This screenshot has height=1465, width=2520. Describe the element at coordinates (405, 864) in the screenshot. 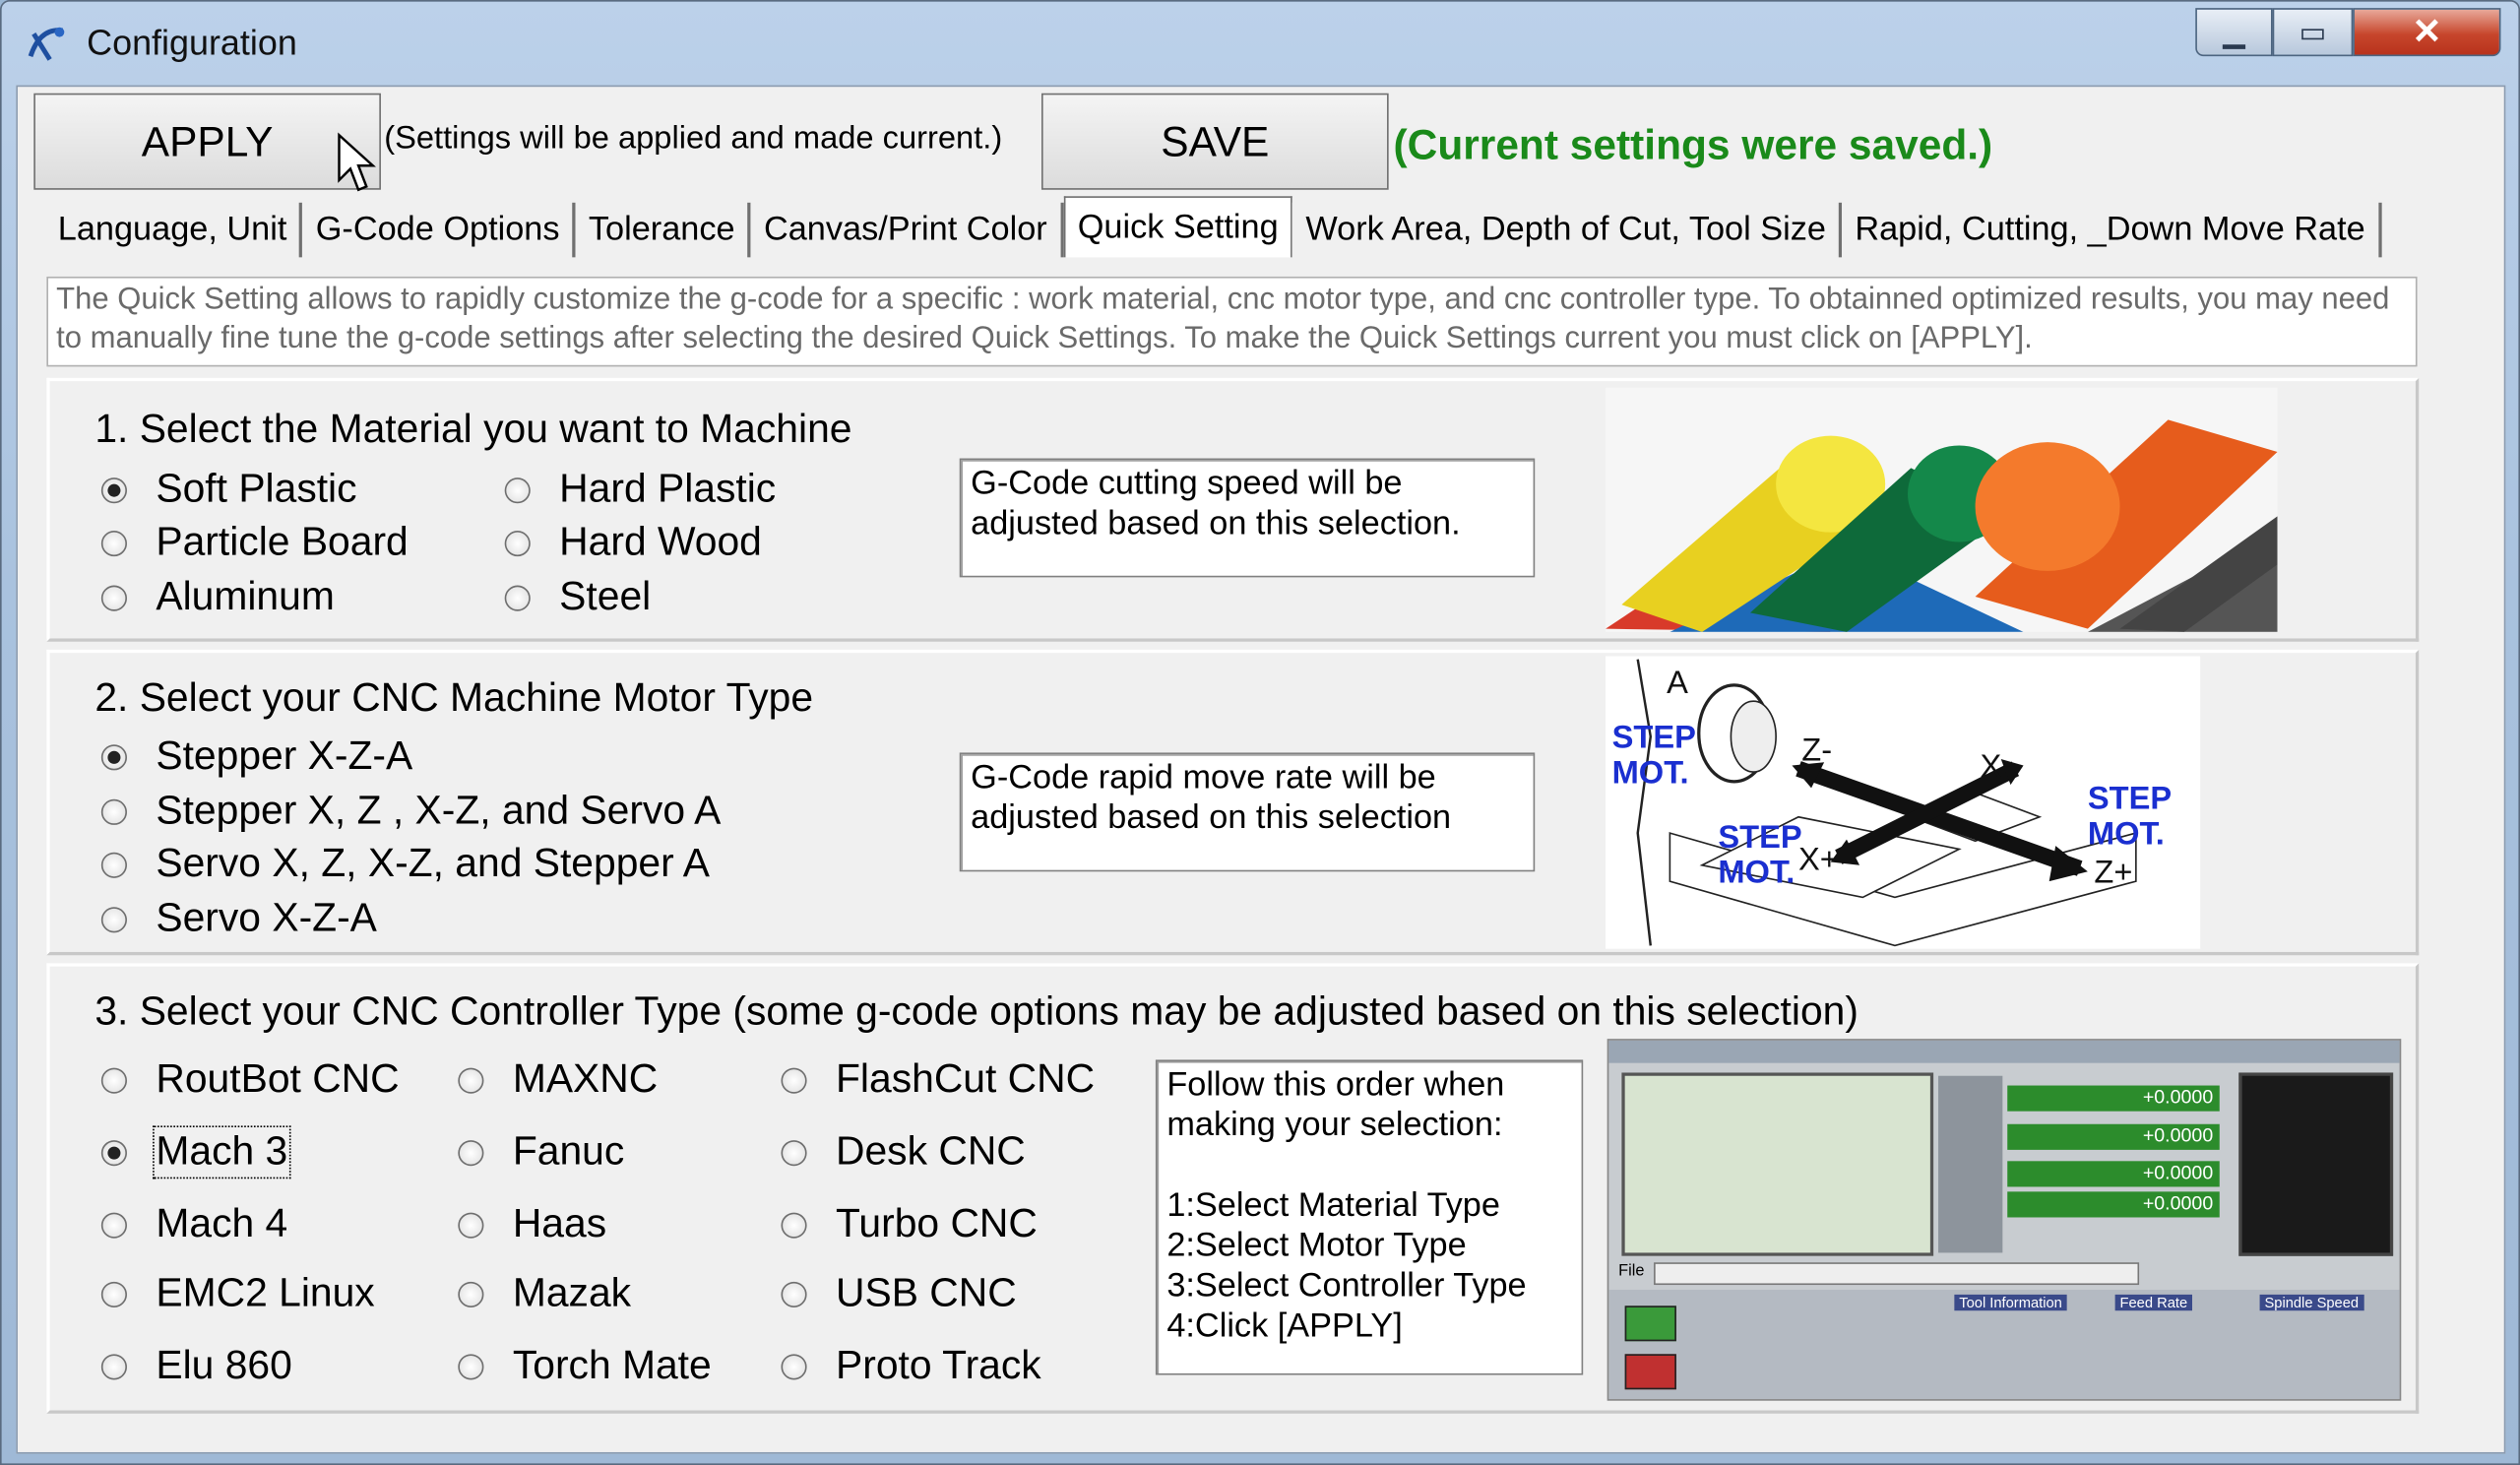

I see `radio-servo-stepper-a: Servo X, Z, X-Z, and Stepper A` at that location.